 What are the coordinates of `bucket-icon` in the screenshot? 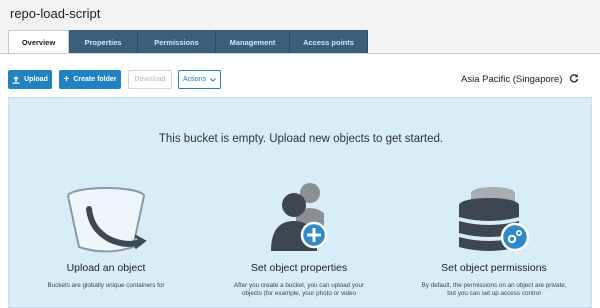 It's located at (107, 220).